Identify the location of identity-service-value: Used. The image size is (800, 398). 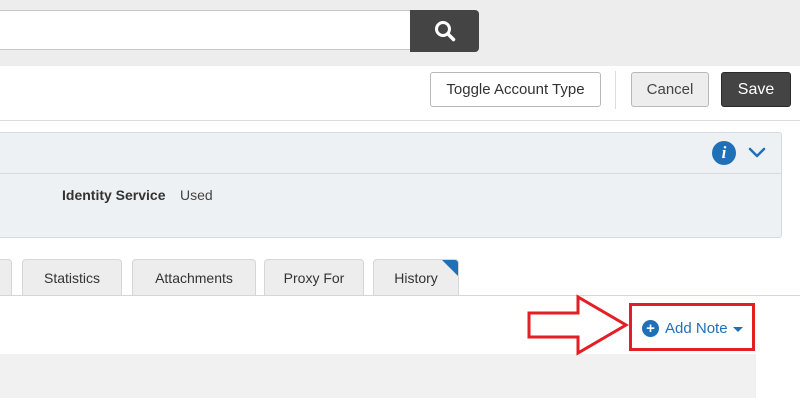
(196, 195).